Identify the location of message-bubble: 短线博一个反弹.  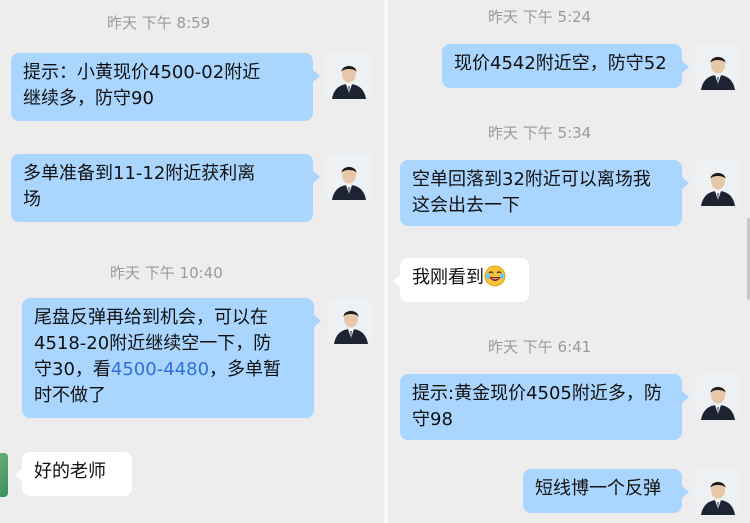
(606, 491).